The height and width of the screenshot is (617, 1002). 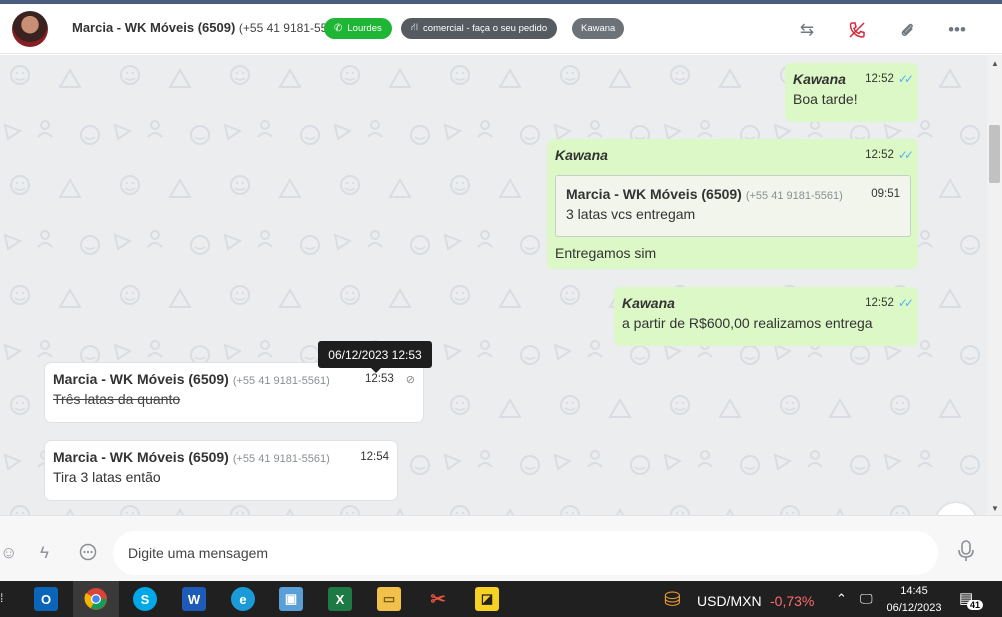 What do you see at coordinates (487, 599) in the screenshot?
I see `sticky-notes-app-icon: ◪` at bounding box center [487, 599].